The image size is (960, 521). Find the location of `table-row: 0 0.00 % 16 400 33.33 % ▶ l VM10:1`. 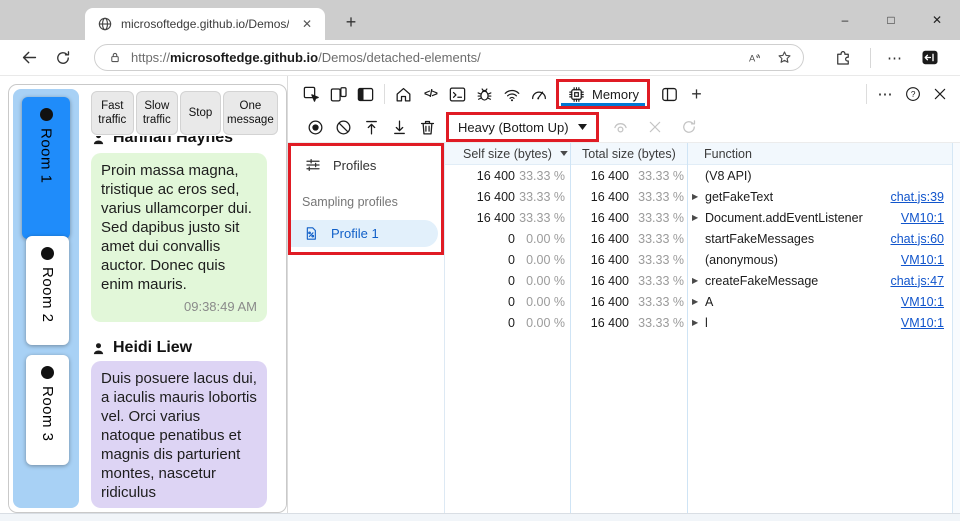

table-row: 0 0.00 % 16 400 33.33 % ▶ l VM10:1 is located at coordinates (702, 322).